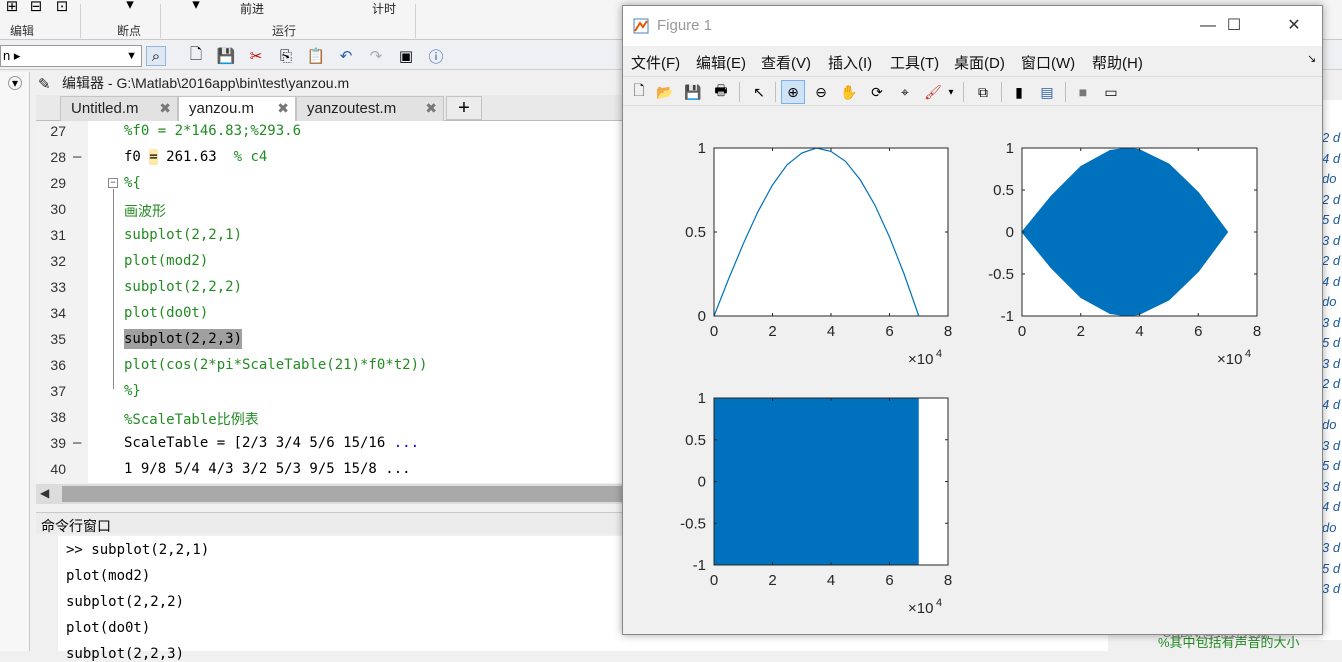 The width and height of the screenshot is (1342, 662). Describe the element at coordinates (951, 92) in the screenshot. I see `brush-dropdown-icon: ▾` at that location.